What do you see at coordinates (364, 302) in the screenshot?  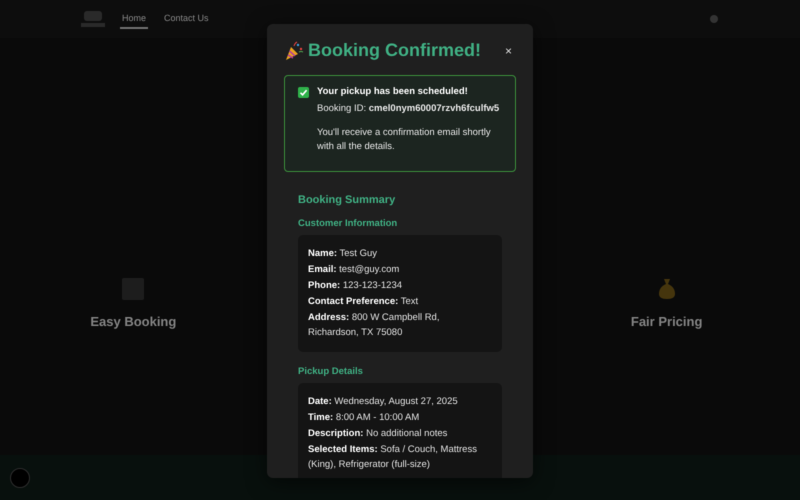 I see `detail-text: Contact Preference: Text` at bounding box center [364, 302].